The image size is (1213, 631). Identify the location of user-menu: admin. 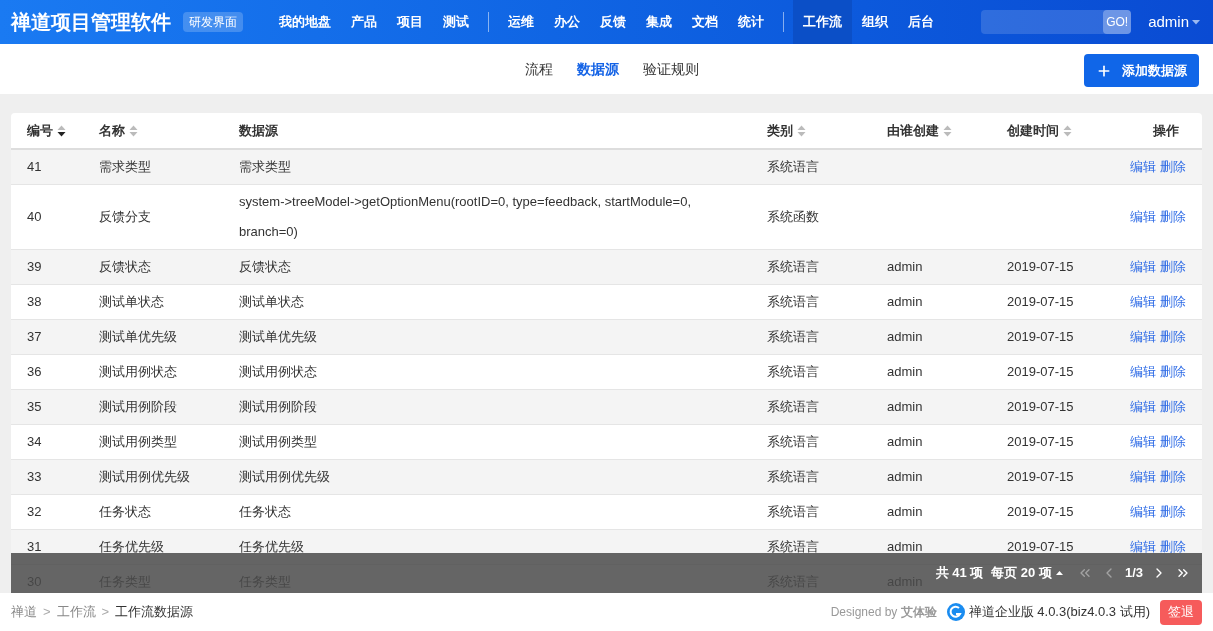
(1174, 22).